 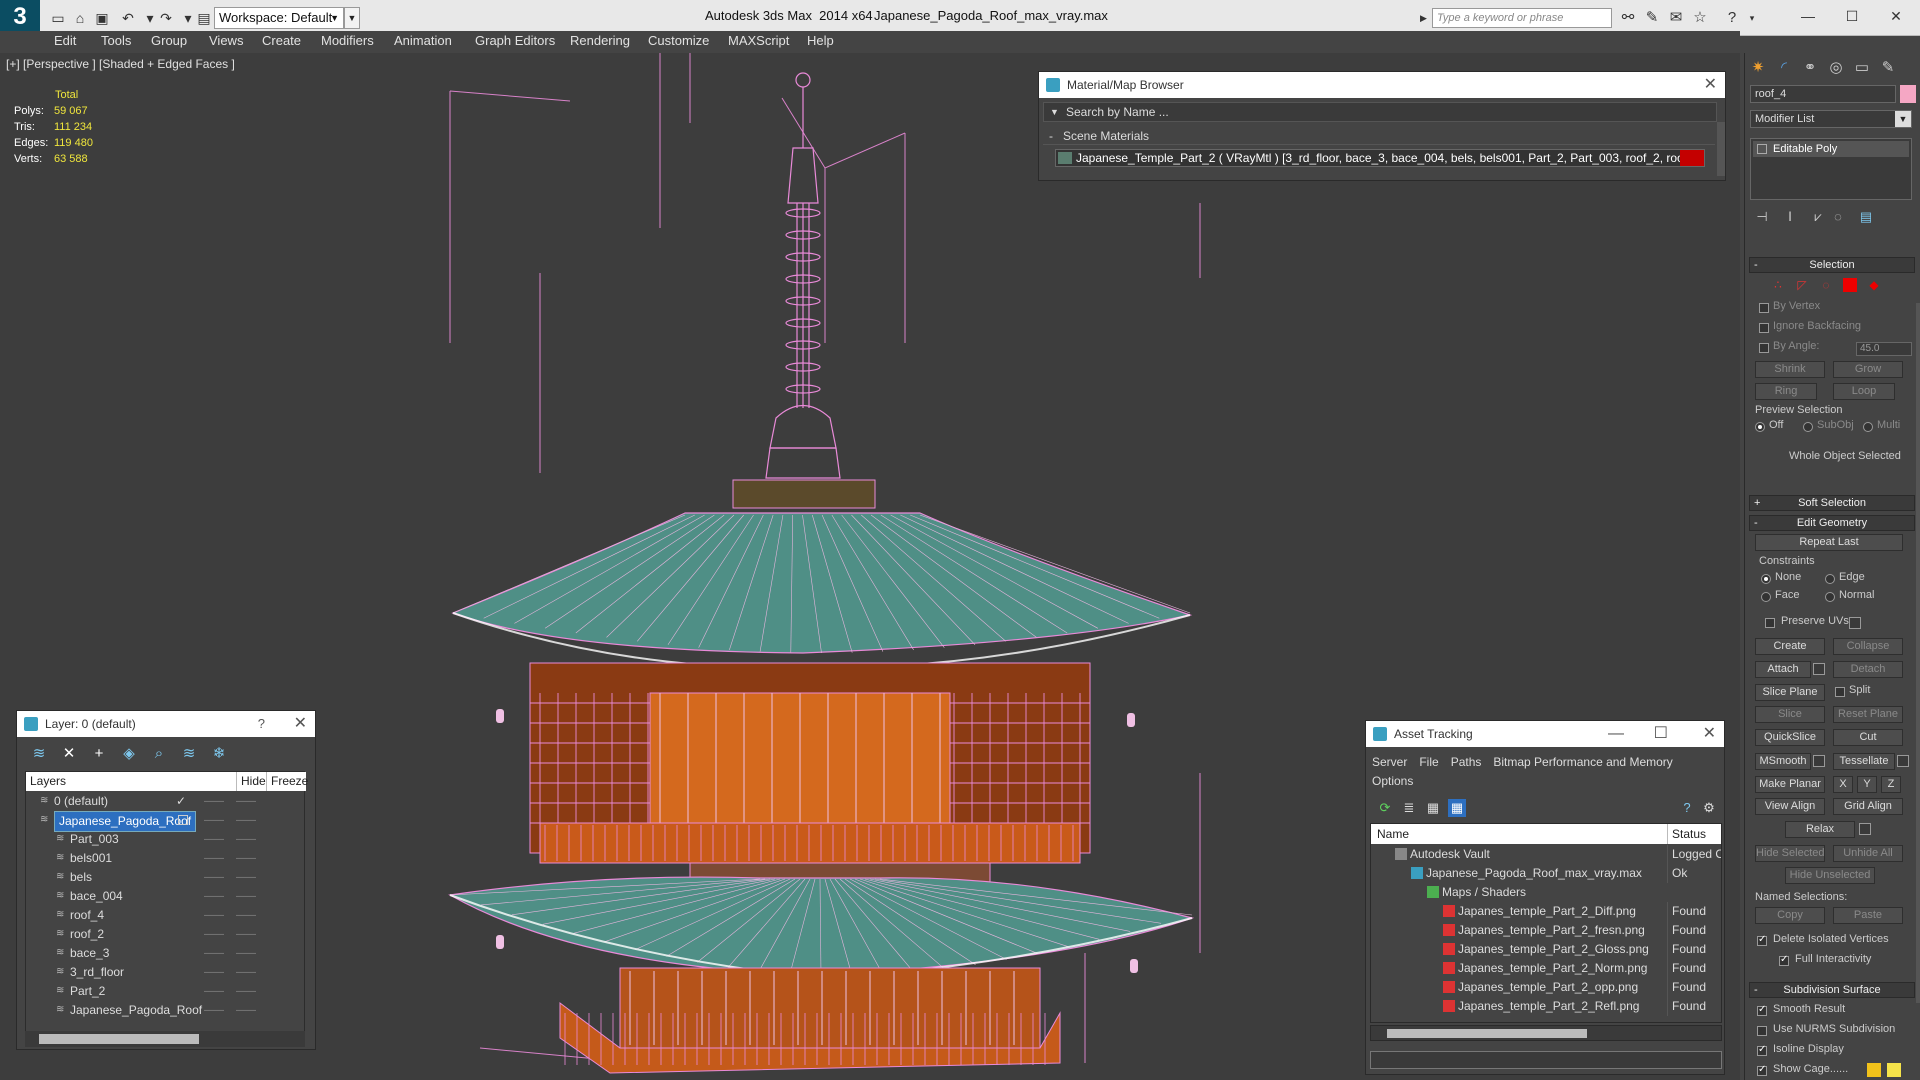 What do you see at coordinates (1392, 781) in the screenshot?
I see `menu-options: Options` at bounding box center [1392, 781].